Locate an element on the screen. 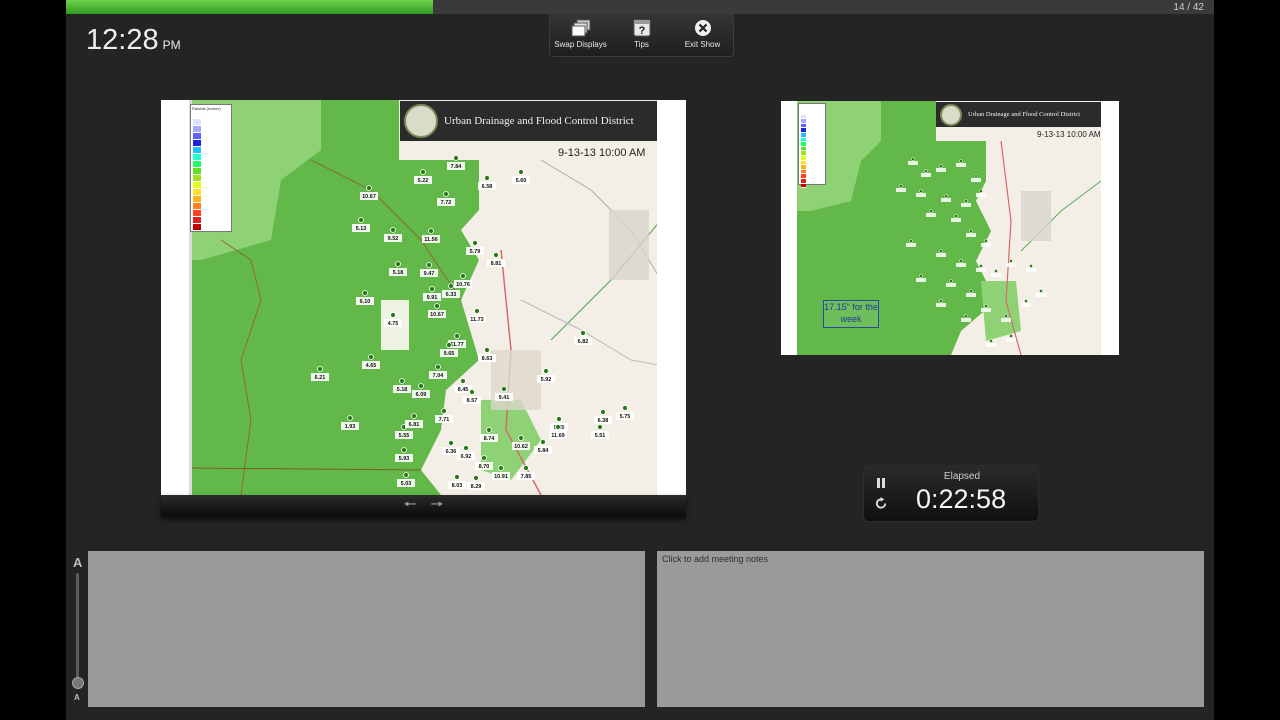 Image resolution: width=1280 pixels, height=720 pixels. tips-button: ? Tips is located at coordinates (641, 35).